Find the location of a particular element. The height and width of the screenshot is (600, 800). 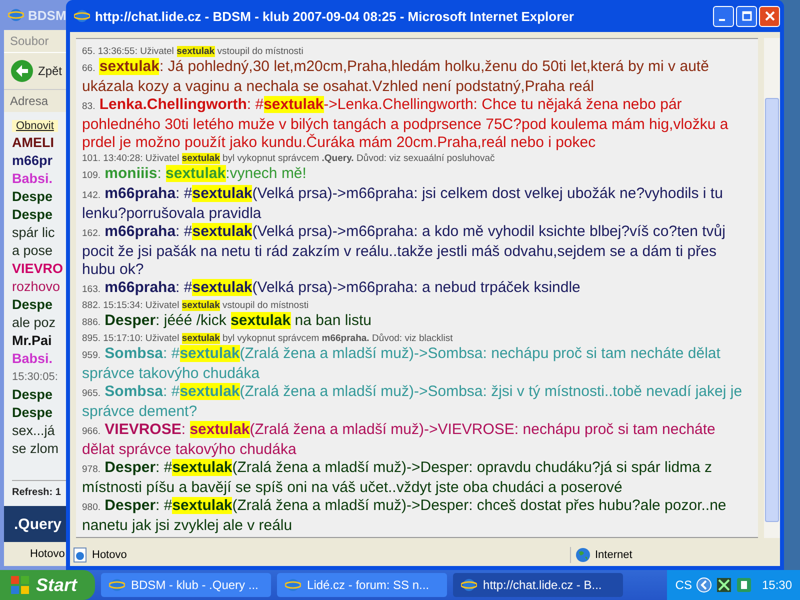

chat-line: se zlom is located at coordinates (36, 449).